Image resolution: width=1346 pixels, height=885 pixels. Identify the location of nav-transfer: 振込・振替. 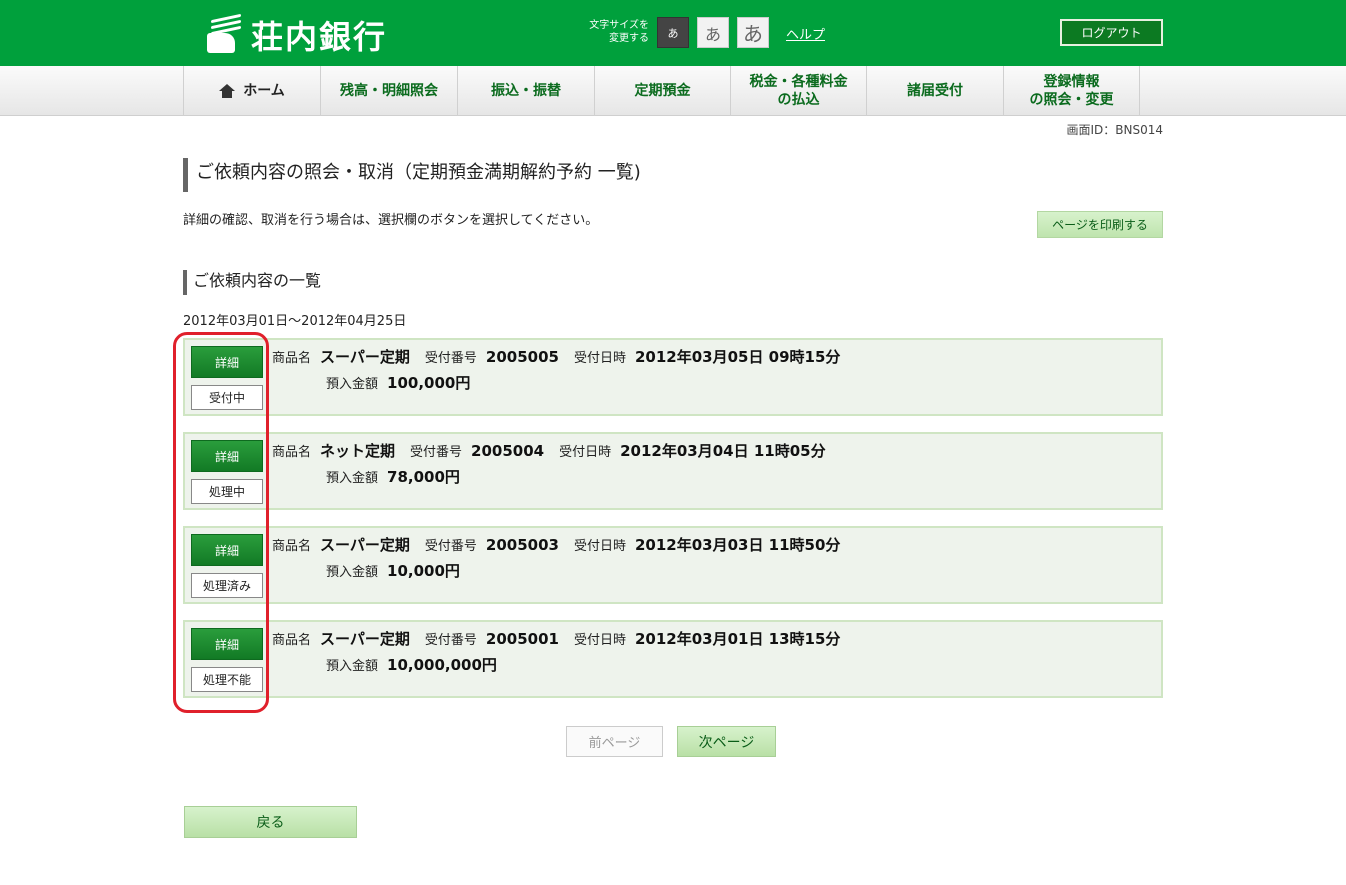
(526, 91).